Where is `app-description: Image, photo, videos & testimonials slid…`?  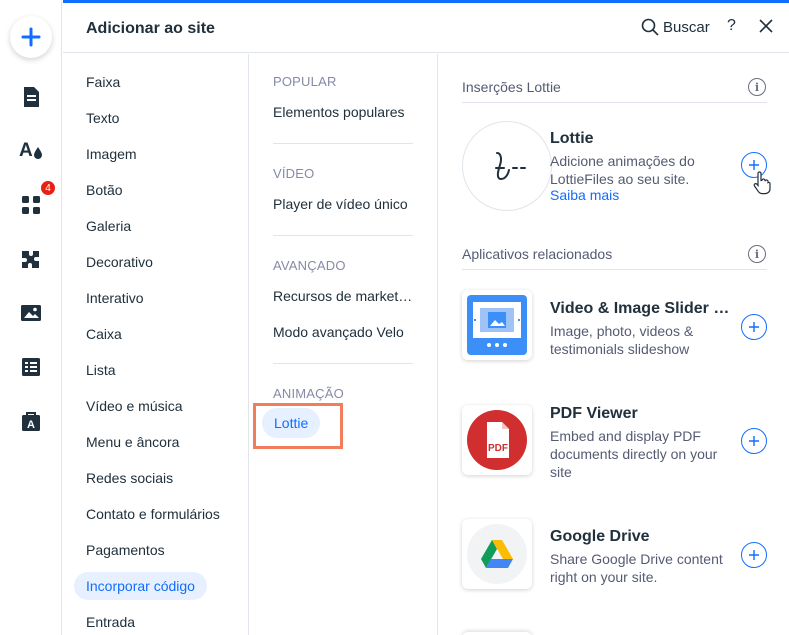 app-description: Image, photo, videos & testimonials slid… is located at coordinates (622, 340).